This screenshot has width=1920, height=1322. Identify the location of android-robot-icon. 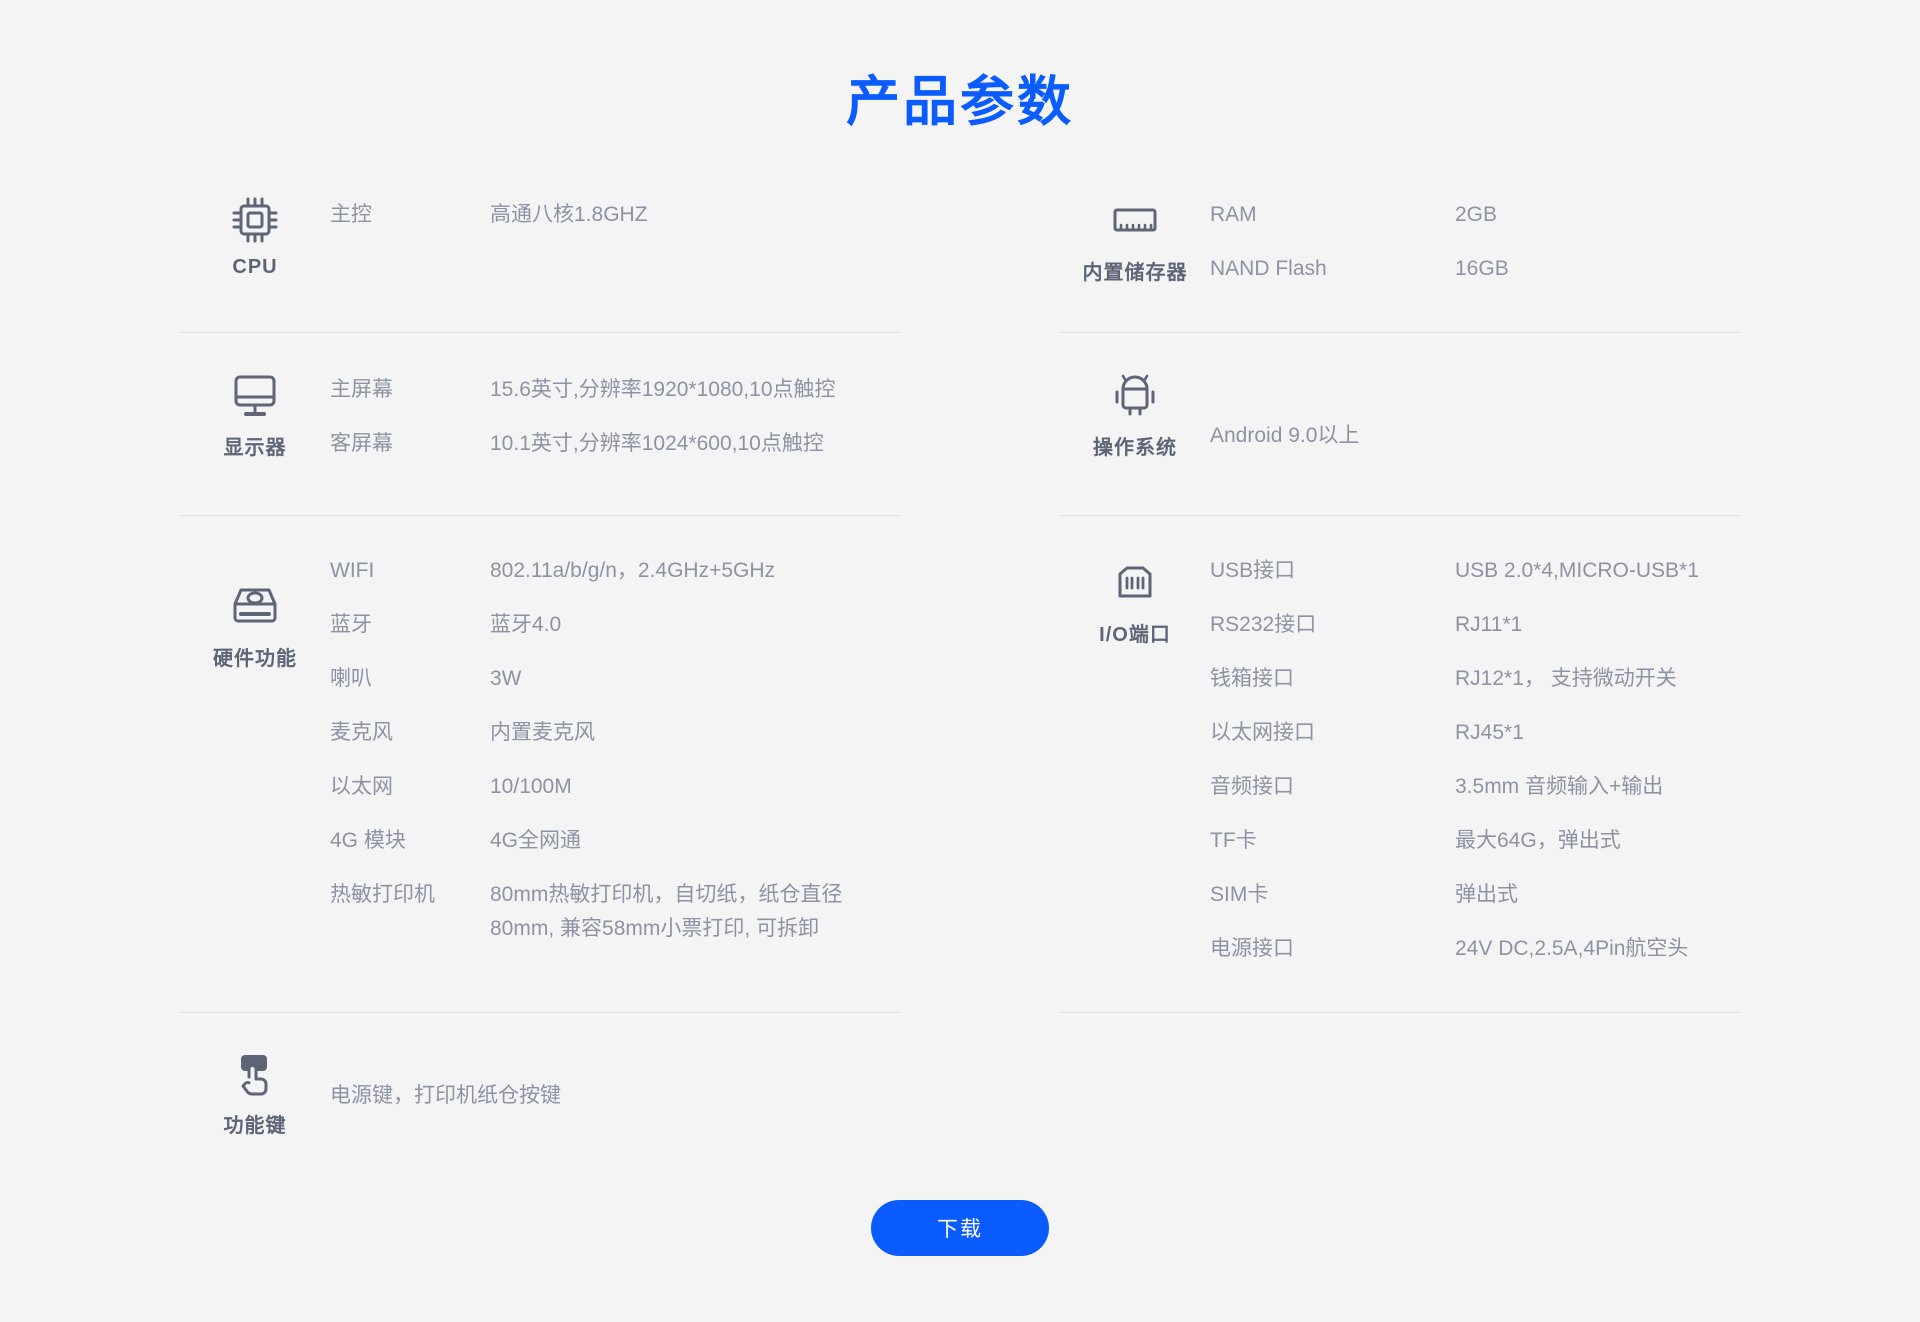
(1135, 395).